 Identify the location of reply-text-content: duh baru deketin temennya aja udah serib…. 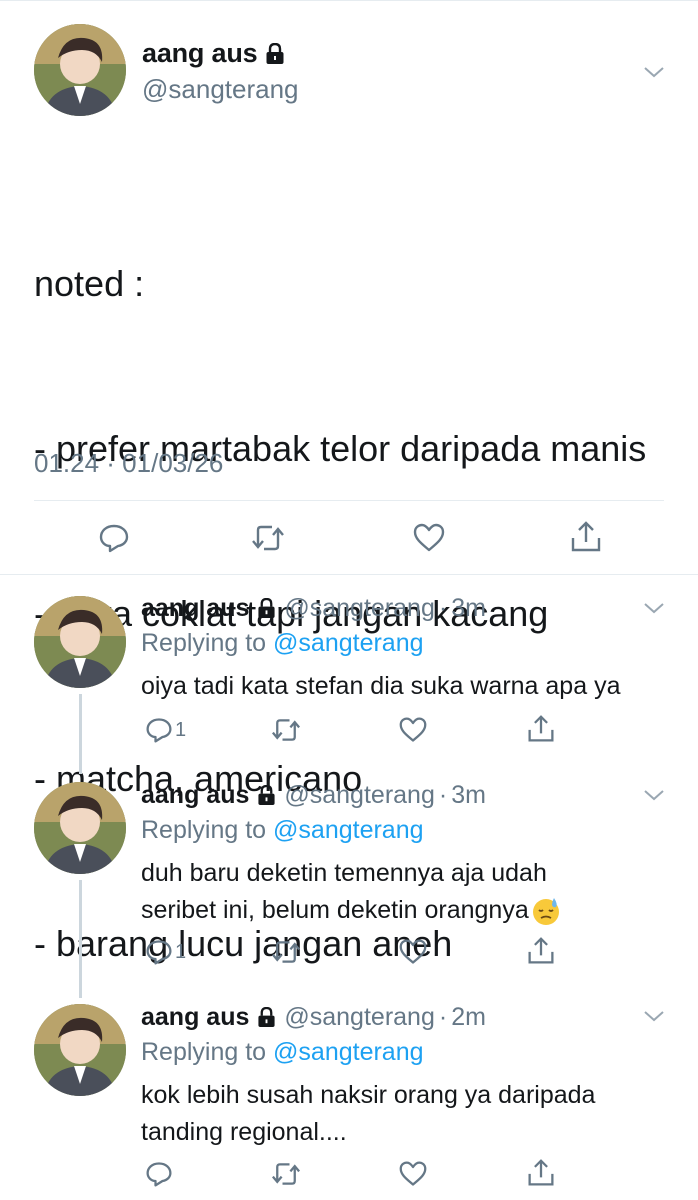
(344, 891).